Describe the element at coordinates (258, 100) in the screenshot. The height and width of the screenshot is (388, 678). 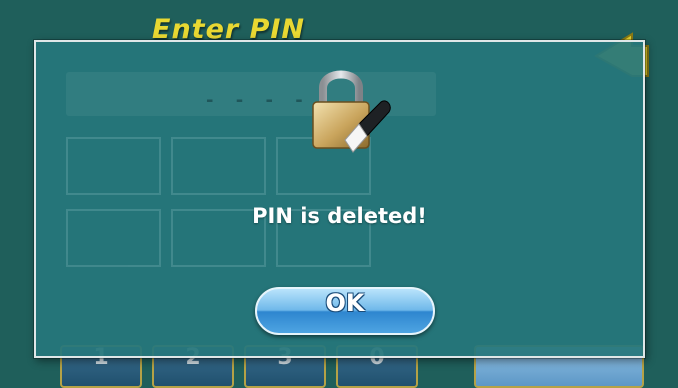
I see `ghost-pin-dashes: - - - -` at that location.